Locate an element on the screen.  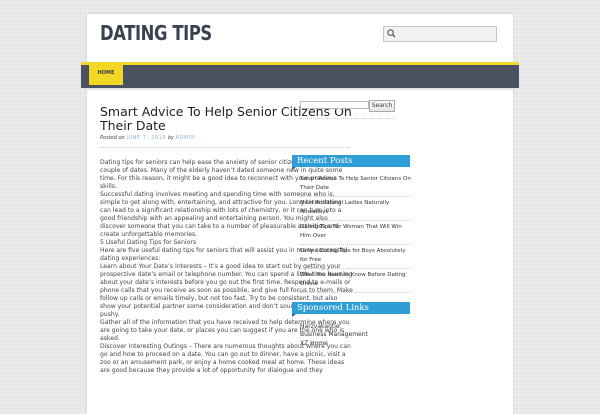
post-meta: Posted on JUNE 7, 2015 by ADMIN is located at coordinates (147, 138).